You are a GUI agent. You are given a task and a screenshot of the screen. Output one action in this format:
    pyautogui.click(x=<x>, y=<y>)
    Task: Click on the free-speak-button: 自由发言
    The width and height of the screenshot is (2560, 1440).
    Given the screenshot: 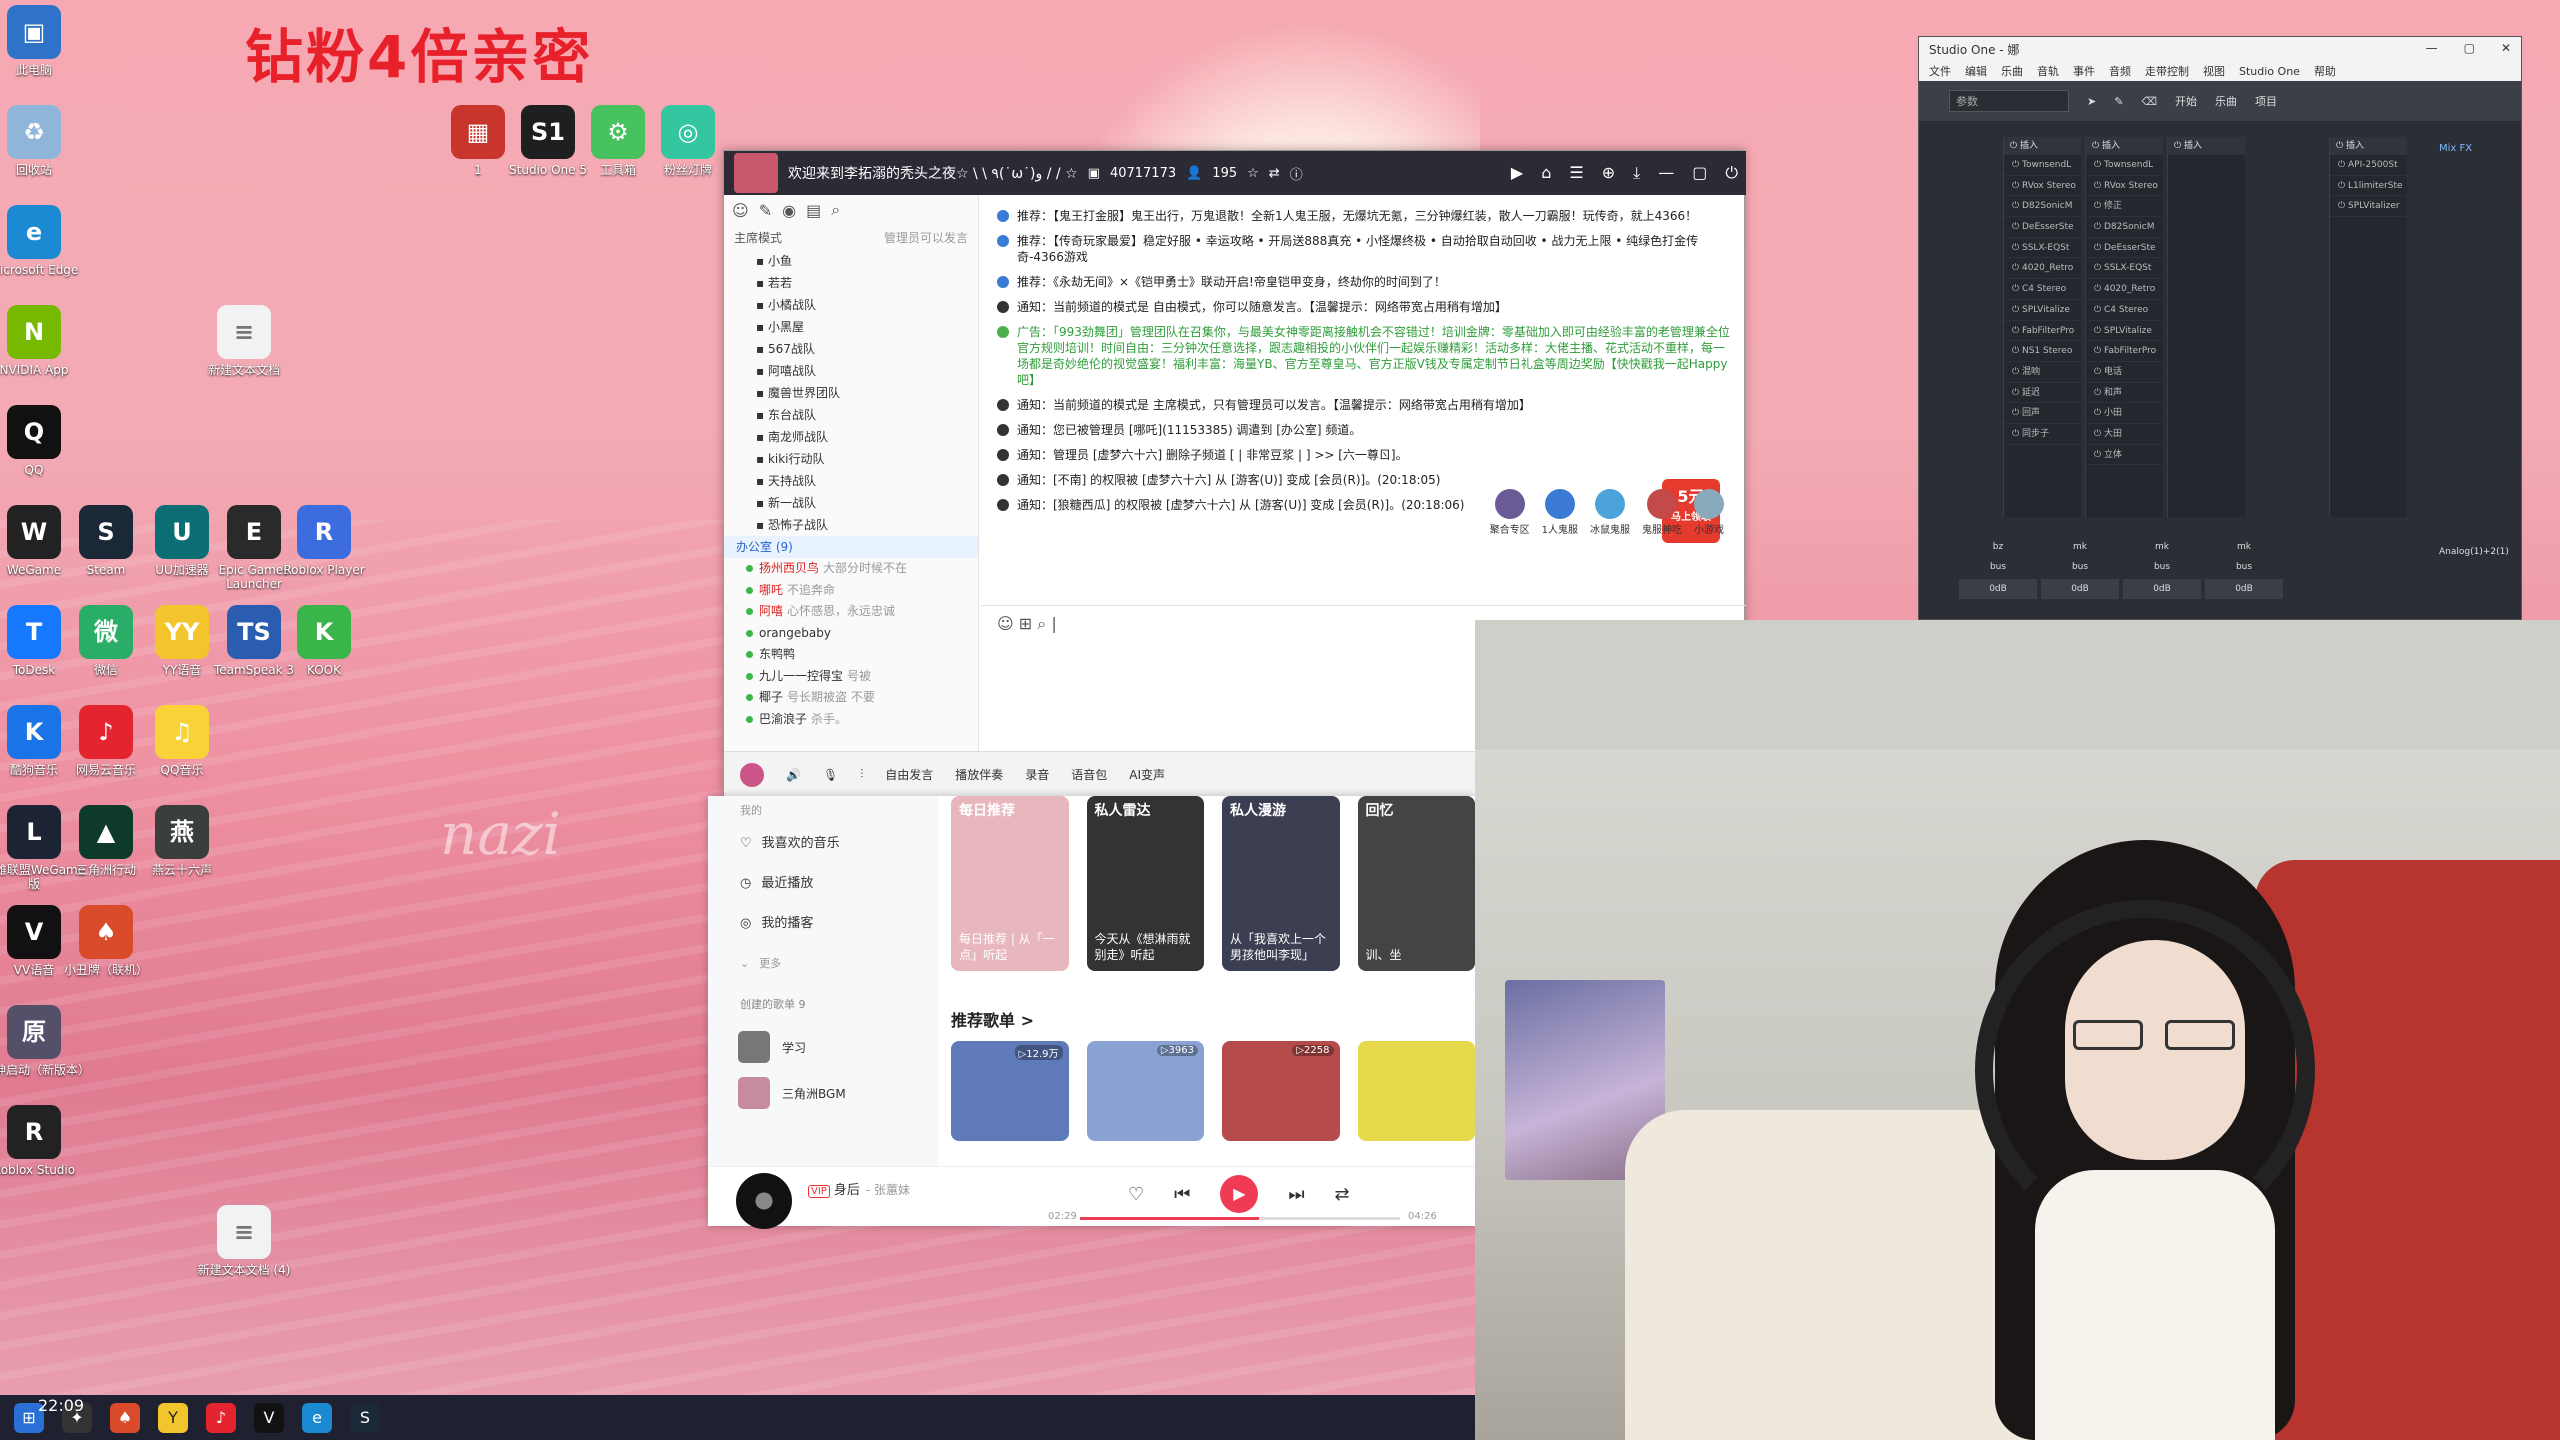 What is the action you would take?
    pyautogui.click(x=909, y=774)
    